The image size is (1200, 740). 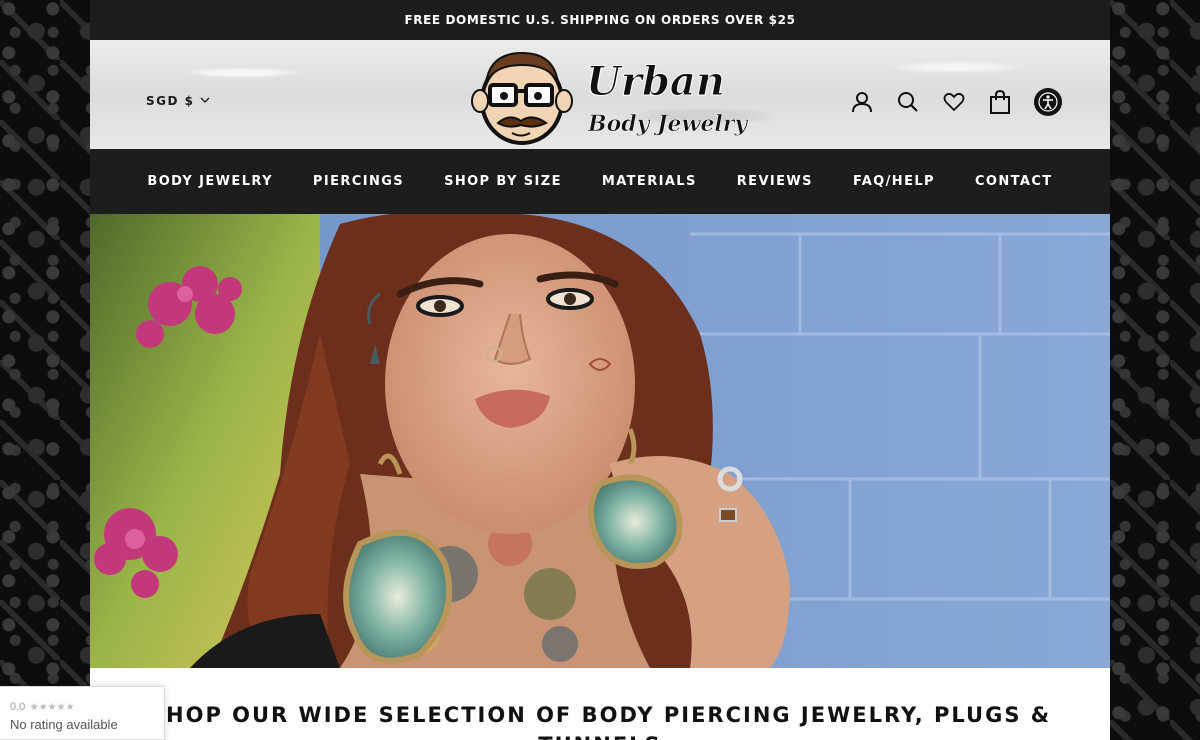 What do you see at coordinates (775, 181) in the screenshot?
I see `nav-reviews: REVIEWS` at bounding box center [775, 181].